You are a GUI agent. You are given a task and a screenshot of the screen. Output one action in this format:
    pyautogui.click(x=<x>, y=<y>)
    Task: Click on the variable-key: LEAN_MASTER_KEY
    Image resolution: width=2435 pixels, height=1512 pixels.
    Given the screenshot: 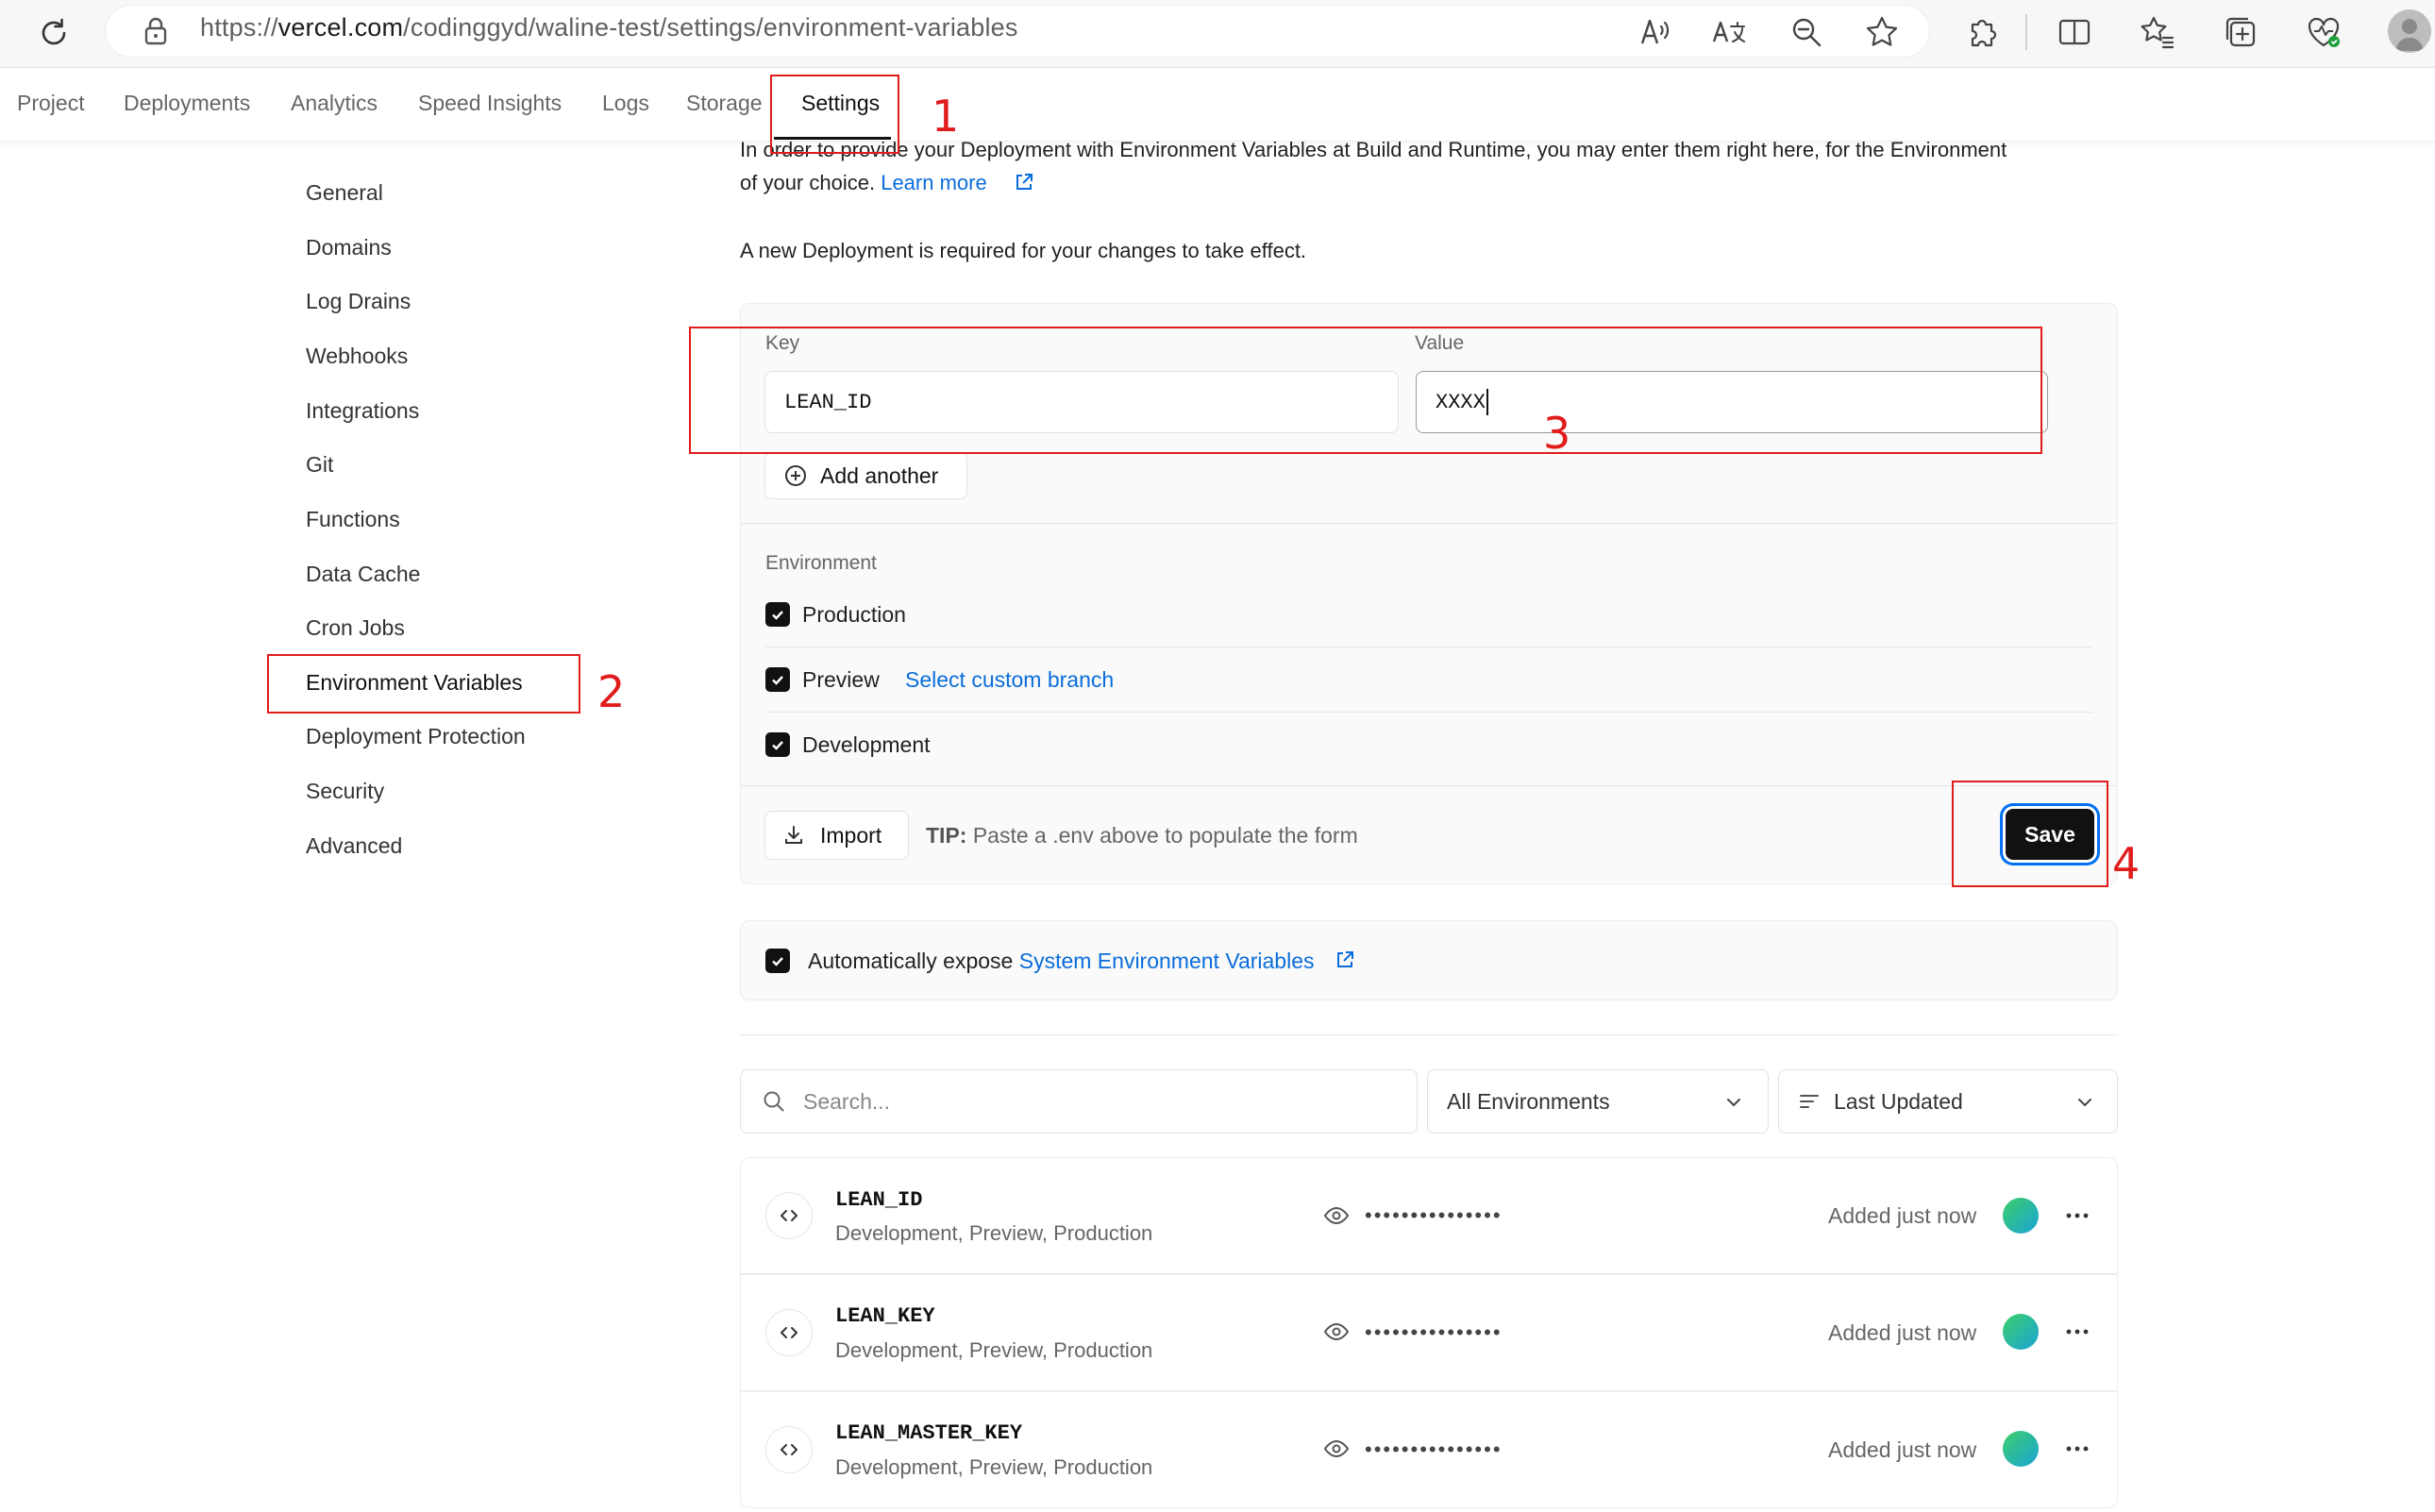 What is the action you would take?
    pyautogui.click(x=929, y=1433)
    